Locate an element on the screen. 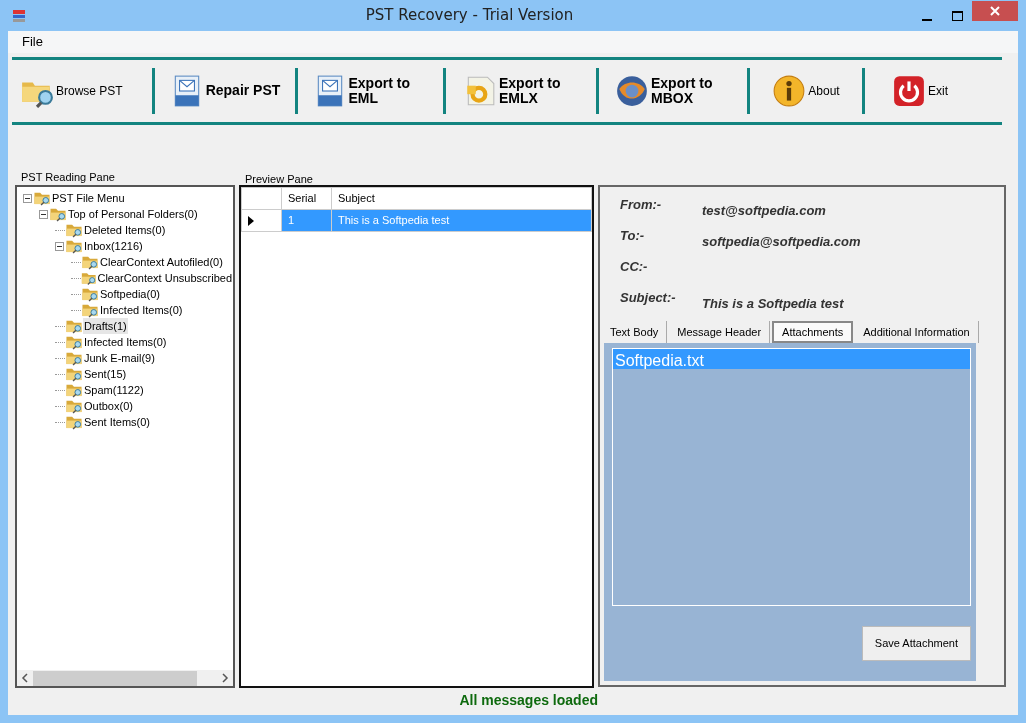 The width and height of the screenshot is (1026, 723). toolbar-button: Export to EMLX is located at coordinates (521, 91).